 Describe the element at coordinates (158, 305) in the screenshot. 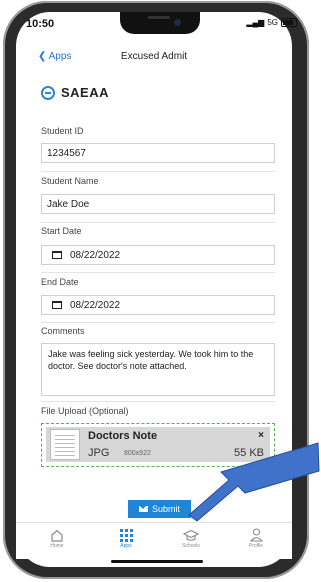

I see `end-date-field: 08/22/2022` at that location.